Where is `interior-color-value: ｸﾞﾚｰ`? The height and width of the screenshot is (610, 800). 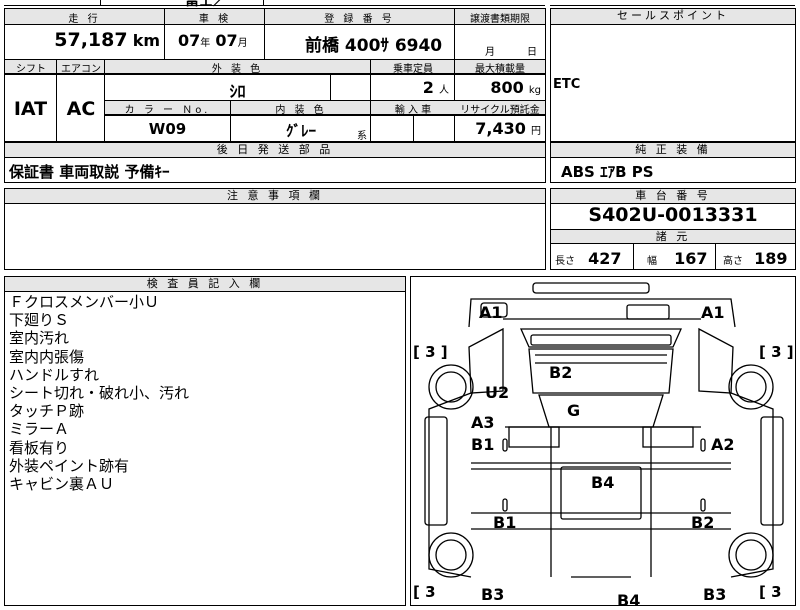 interior-color-value: ｸﾞﾚｰ is located at coordinates (300, 131).